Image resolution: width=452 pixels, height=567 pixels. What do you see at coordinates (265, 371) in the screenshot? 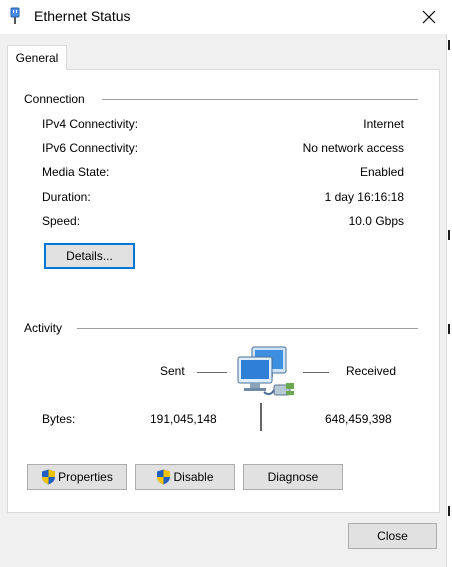
I see `network-computers-icon` at bounding box center [265, 371].